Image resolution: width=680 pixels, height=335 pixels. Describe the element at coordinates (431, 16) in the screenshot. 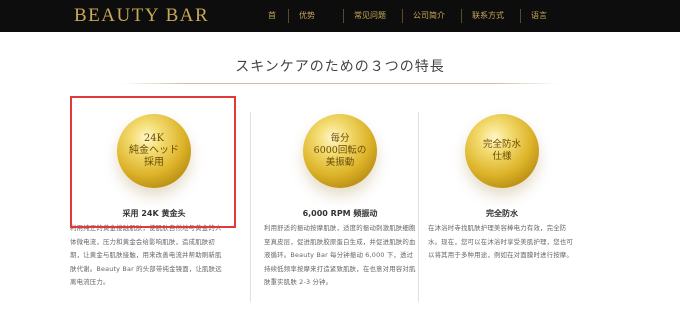

I see `nav-about: 公司简介` at that location.